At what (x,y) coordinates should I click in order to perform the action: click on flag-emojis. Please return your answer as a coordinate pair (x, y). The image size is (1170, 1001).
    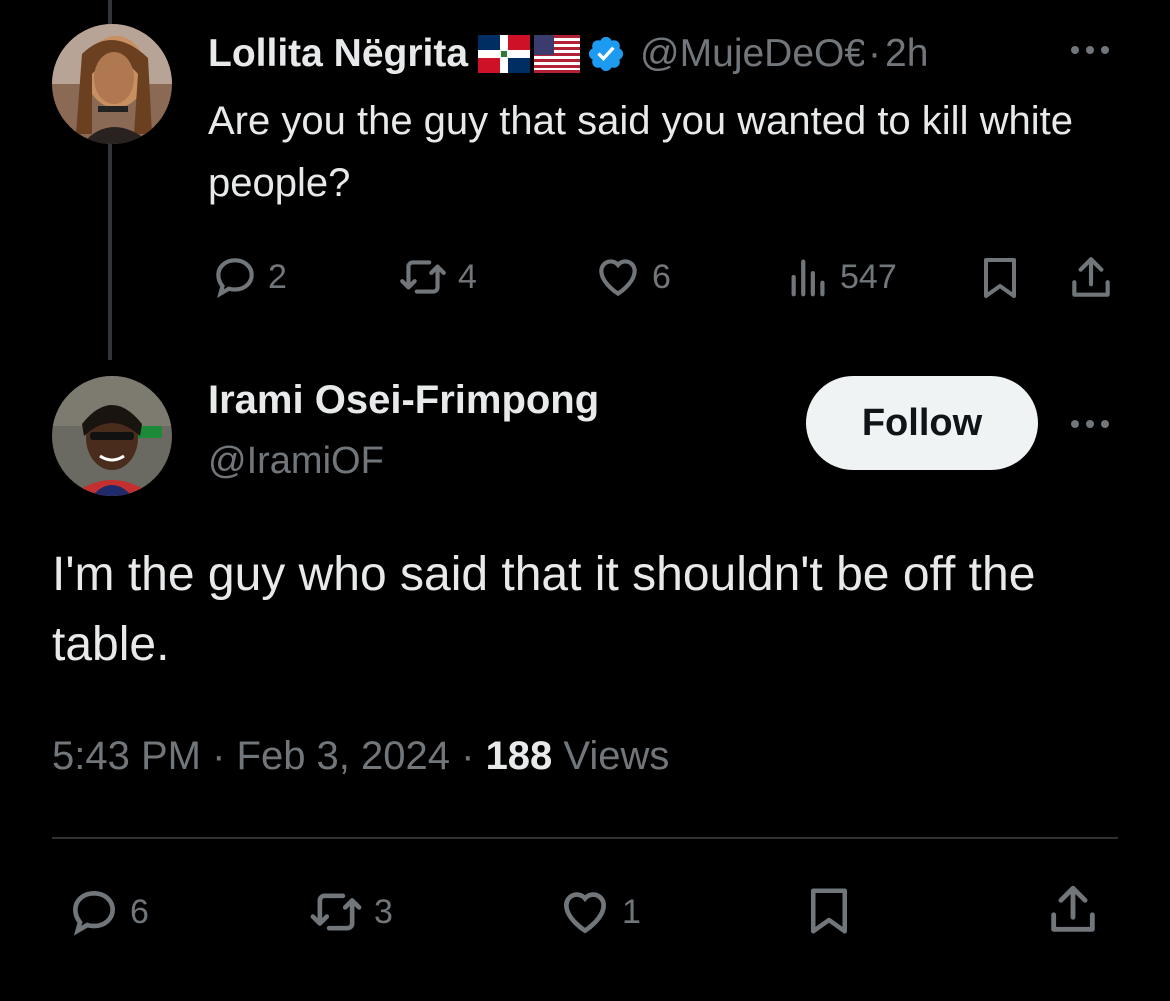
    Looking at the image, I should click on (529, 54).